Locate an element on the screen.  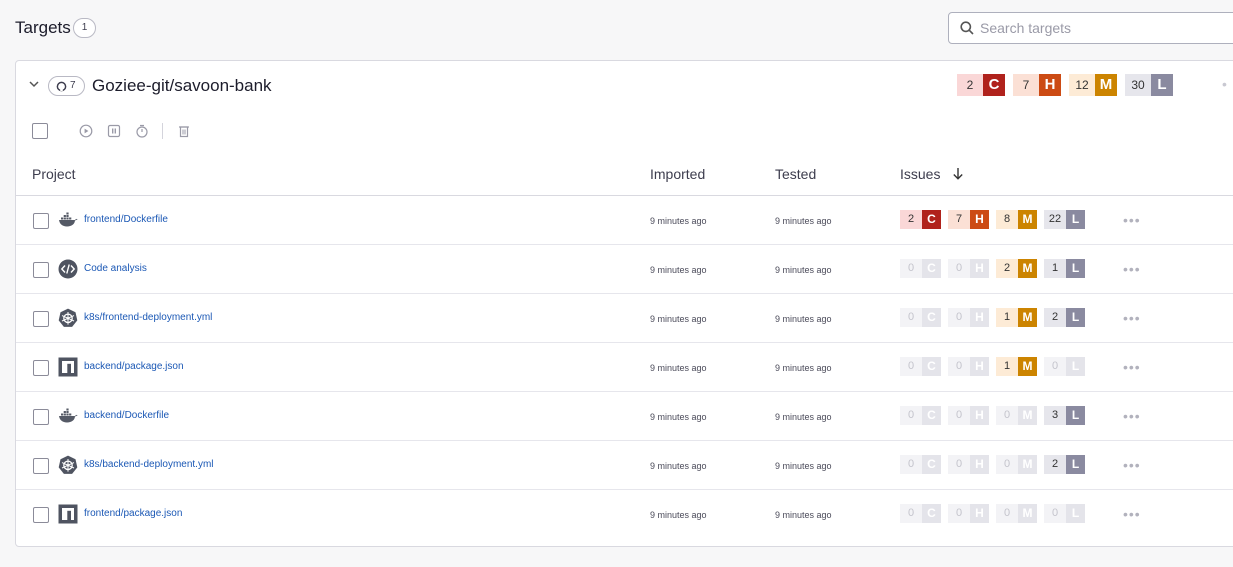
project-link: k8s/backend-deployment.yml is located at coordinates (149, 464).